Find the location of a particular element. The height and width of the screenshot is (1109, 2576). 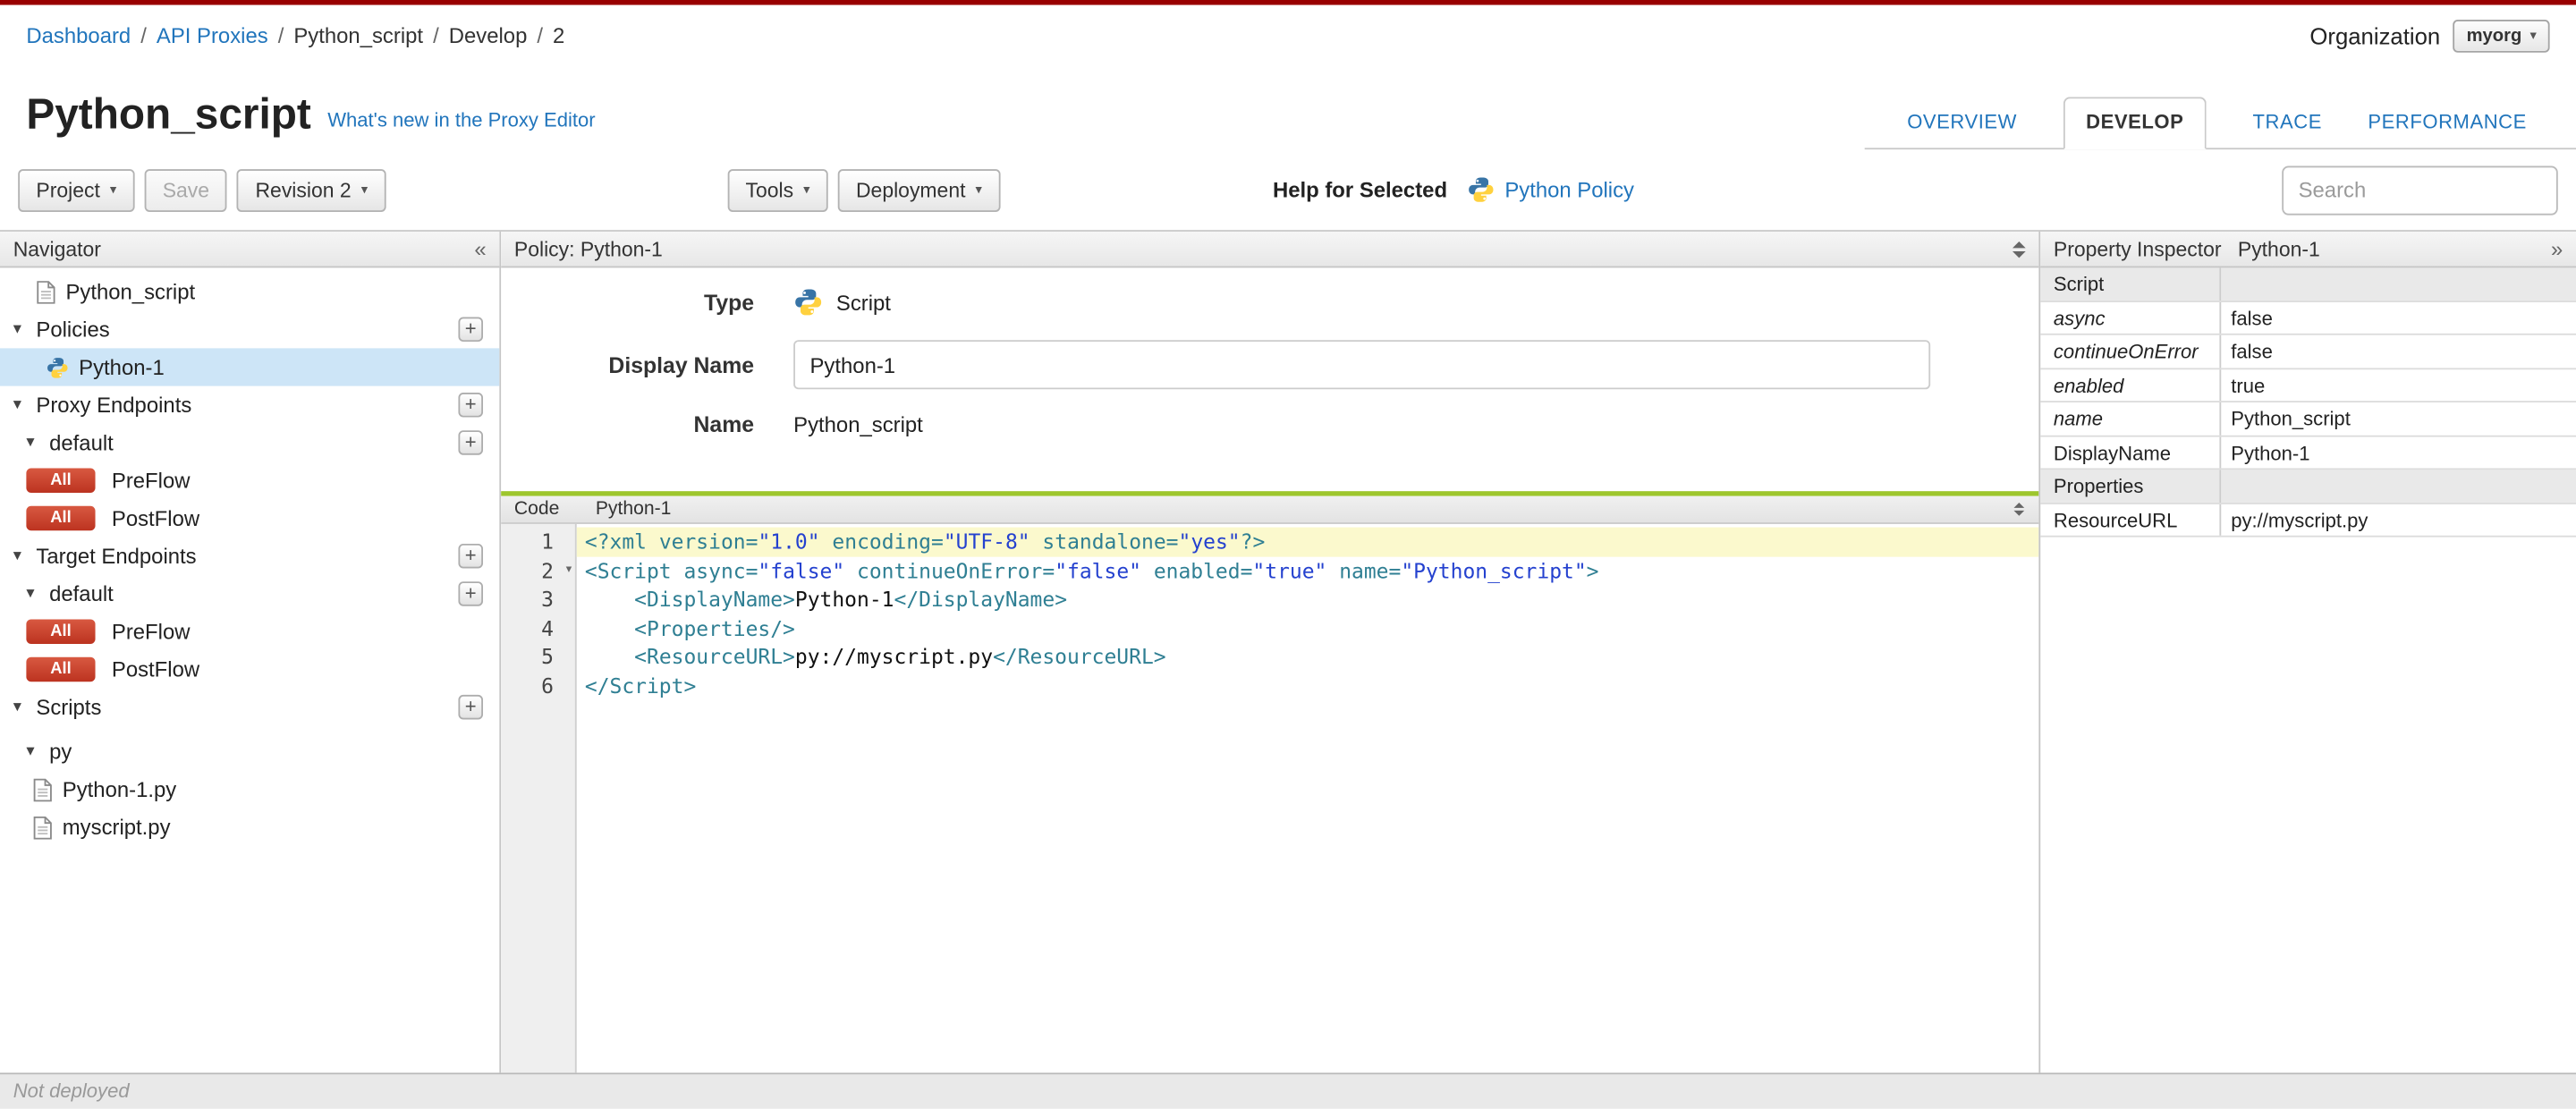

organization-value: myorg is located at coordinates (2494, 35).